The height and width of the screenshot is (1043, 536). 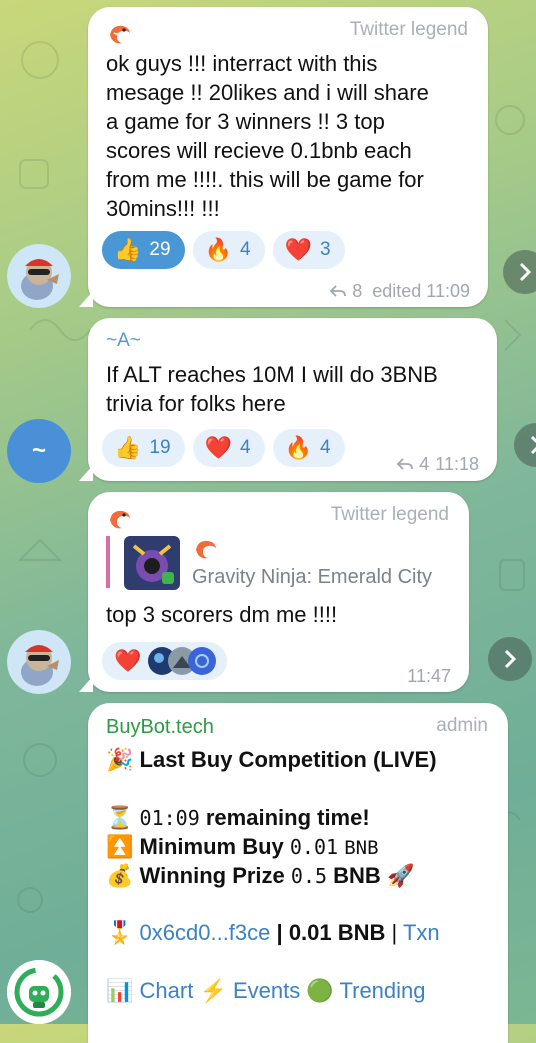 I want to click on reaction-heart: ❤️, so click(x=165, y=661).